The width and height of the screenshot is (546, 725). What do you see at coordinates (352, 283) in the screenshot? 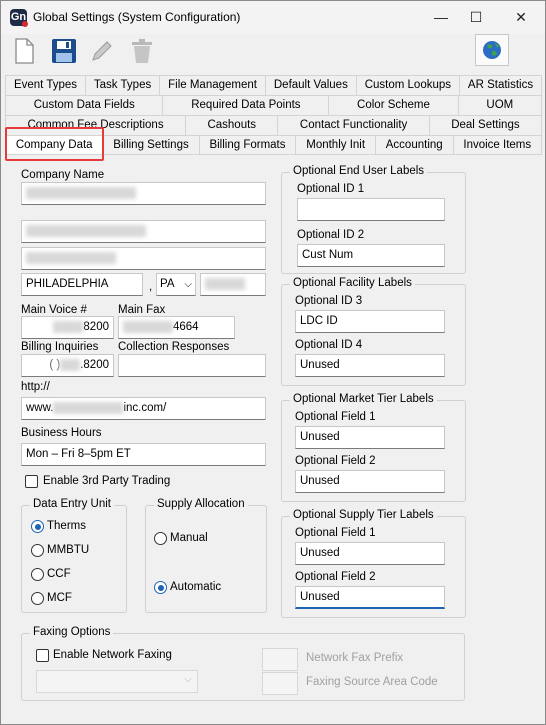
I see `facility-labels-title: Optional Facility Labels` at bounding box center [352, 283].